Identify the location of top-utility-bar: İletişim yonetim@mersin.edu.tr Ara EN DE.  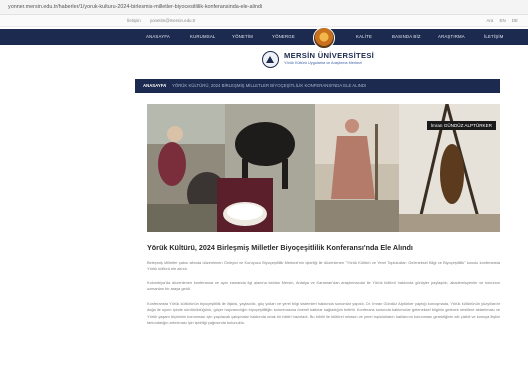
(264, 21).